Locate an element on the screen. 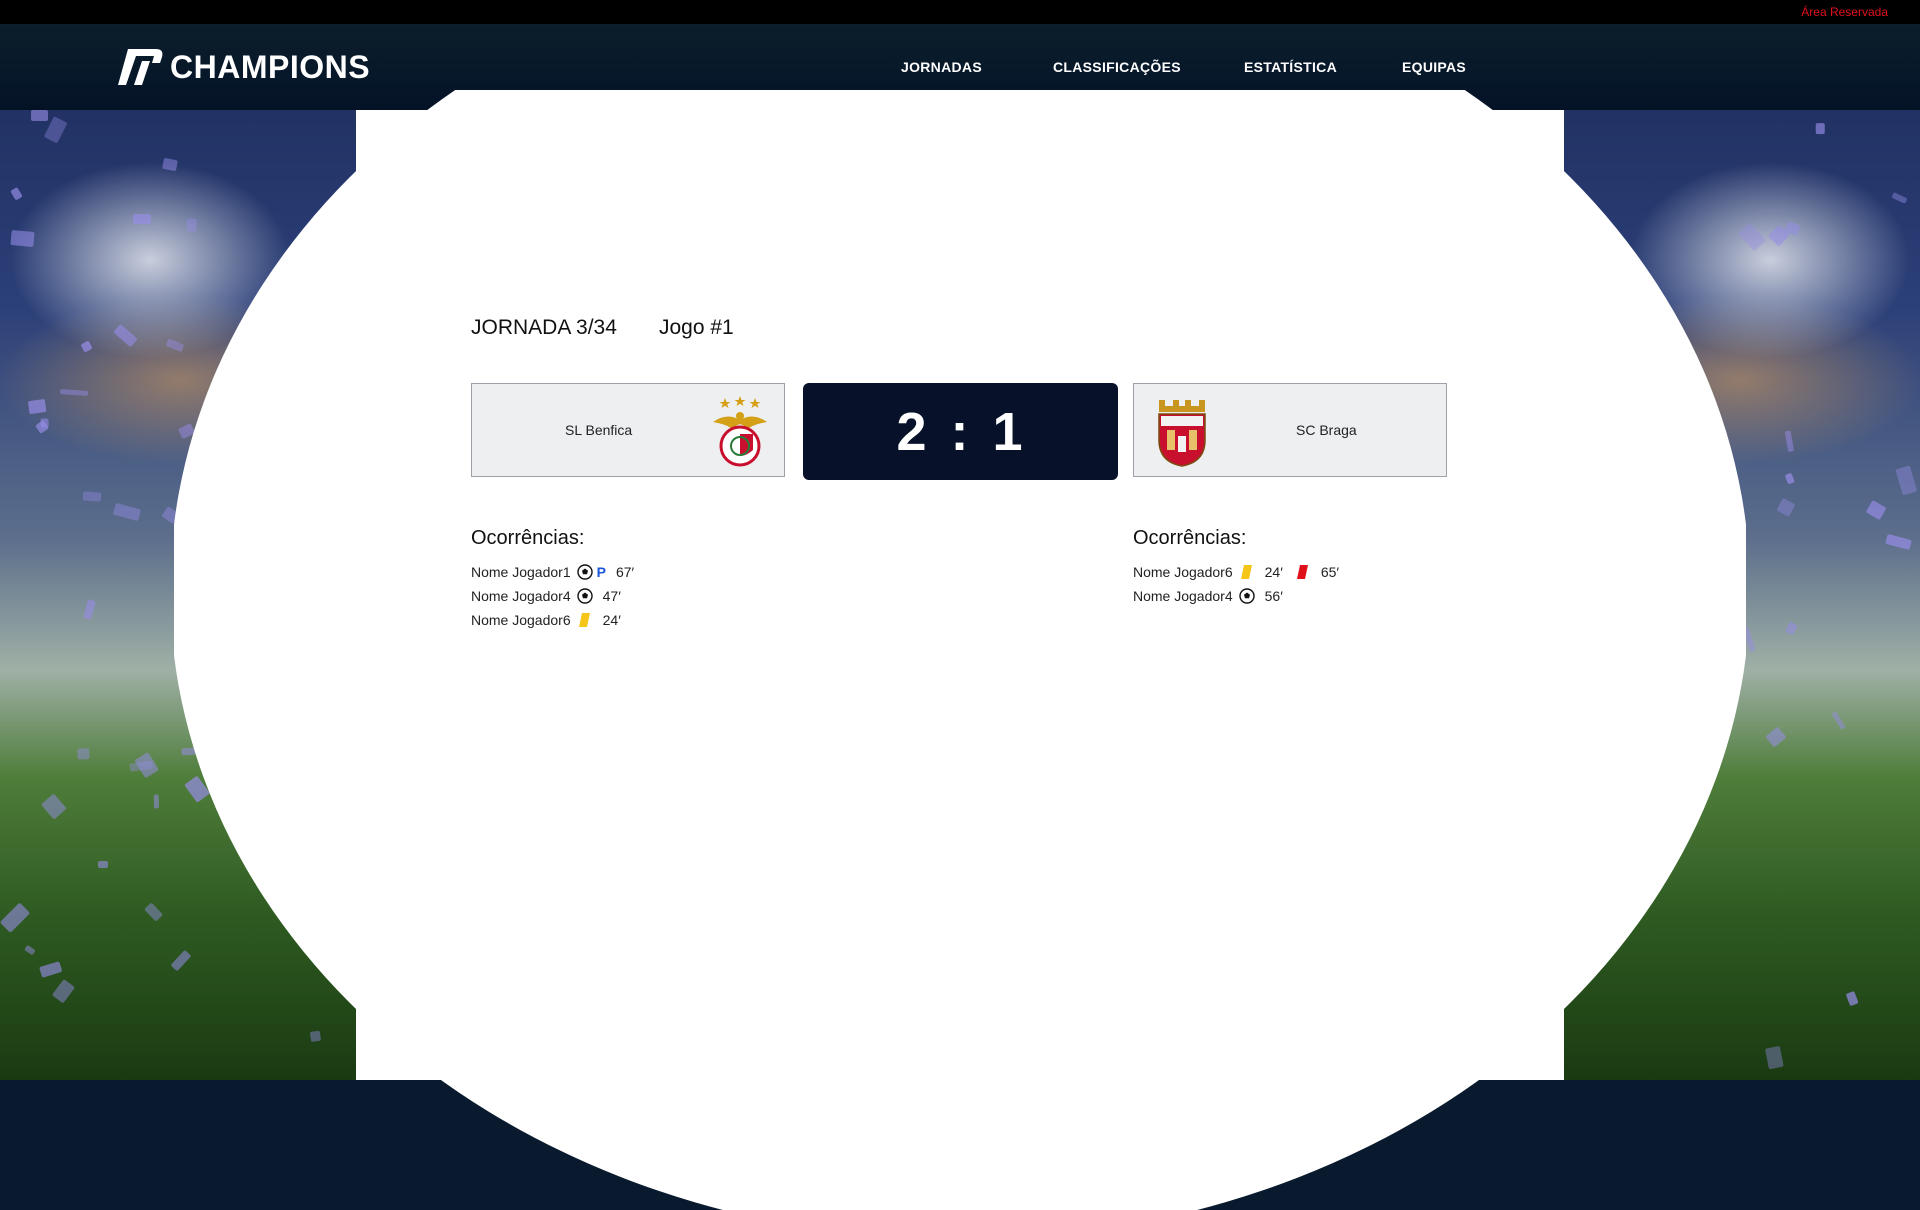  home-team-card: SL Benfica is located at coordinates (628, 430).